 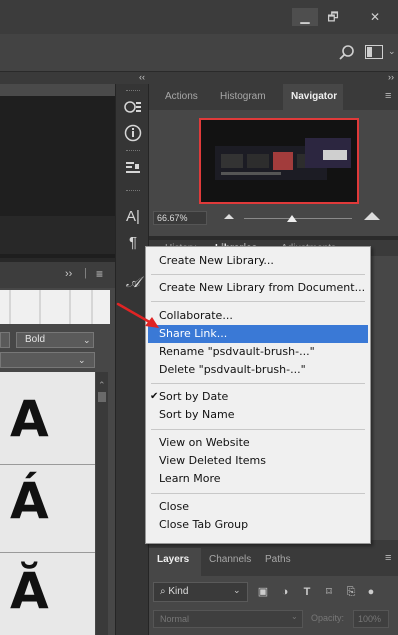 I want to click on panel-collapse-strip: ‹‹ ››, so click(x=199, y=78).